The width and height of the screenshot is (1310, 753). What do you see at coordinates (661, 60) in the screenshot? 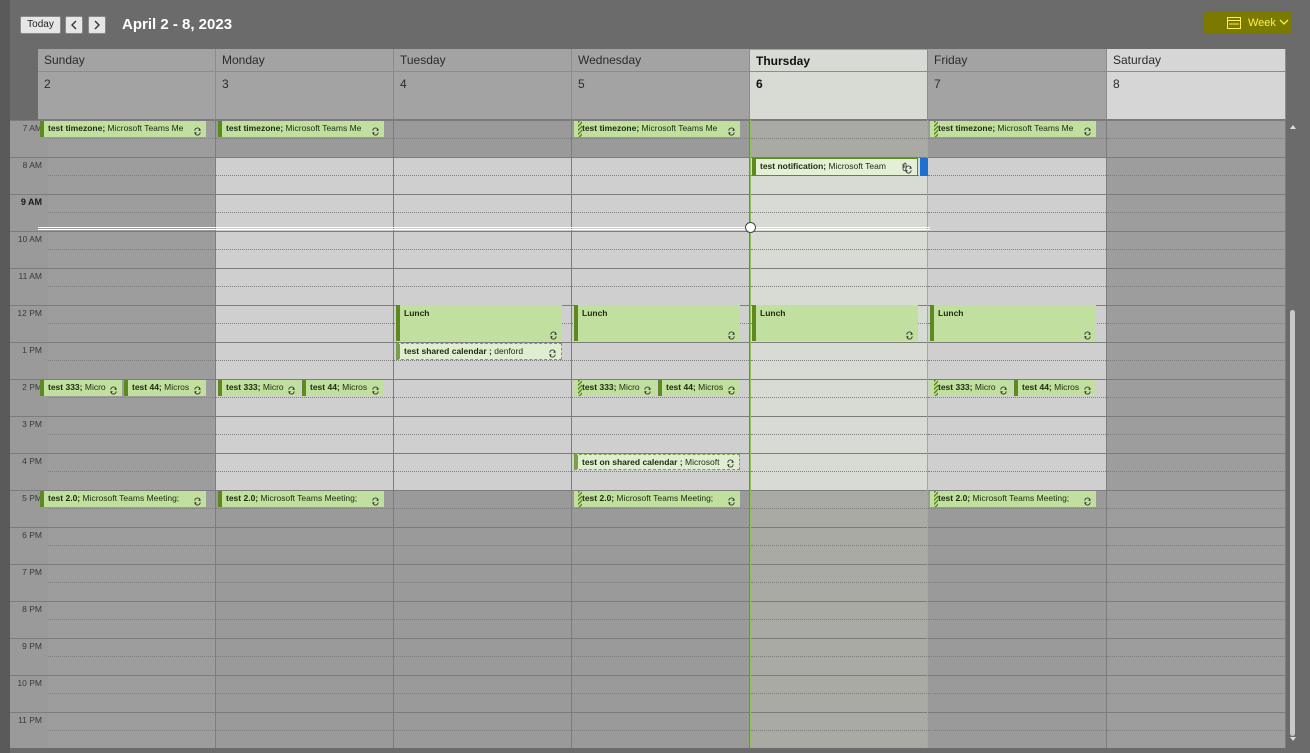
I see `day-header-wednesday: Wednesday` at bounding box center [661, 60].